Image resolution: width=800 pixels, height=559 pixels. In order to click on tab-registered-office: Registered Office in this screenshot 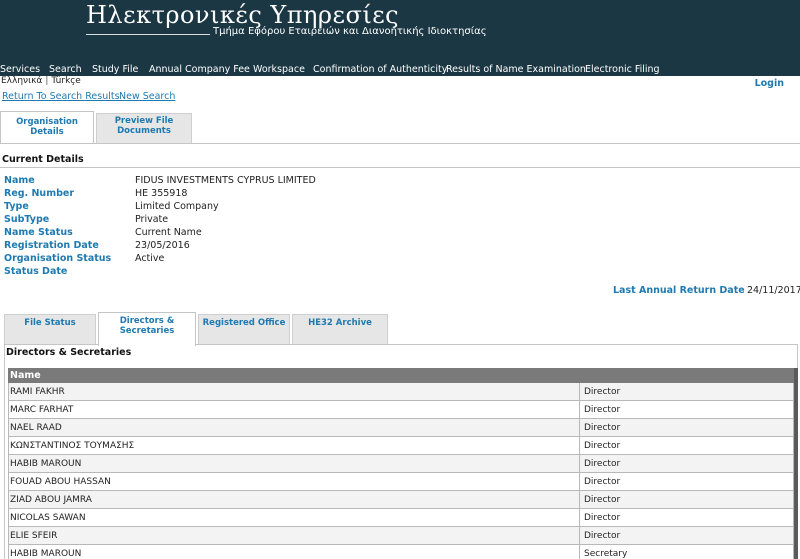, I will do `click(244, 329)`.